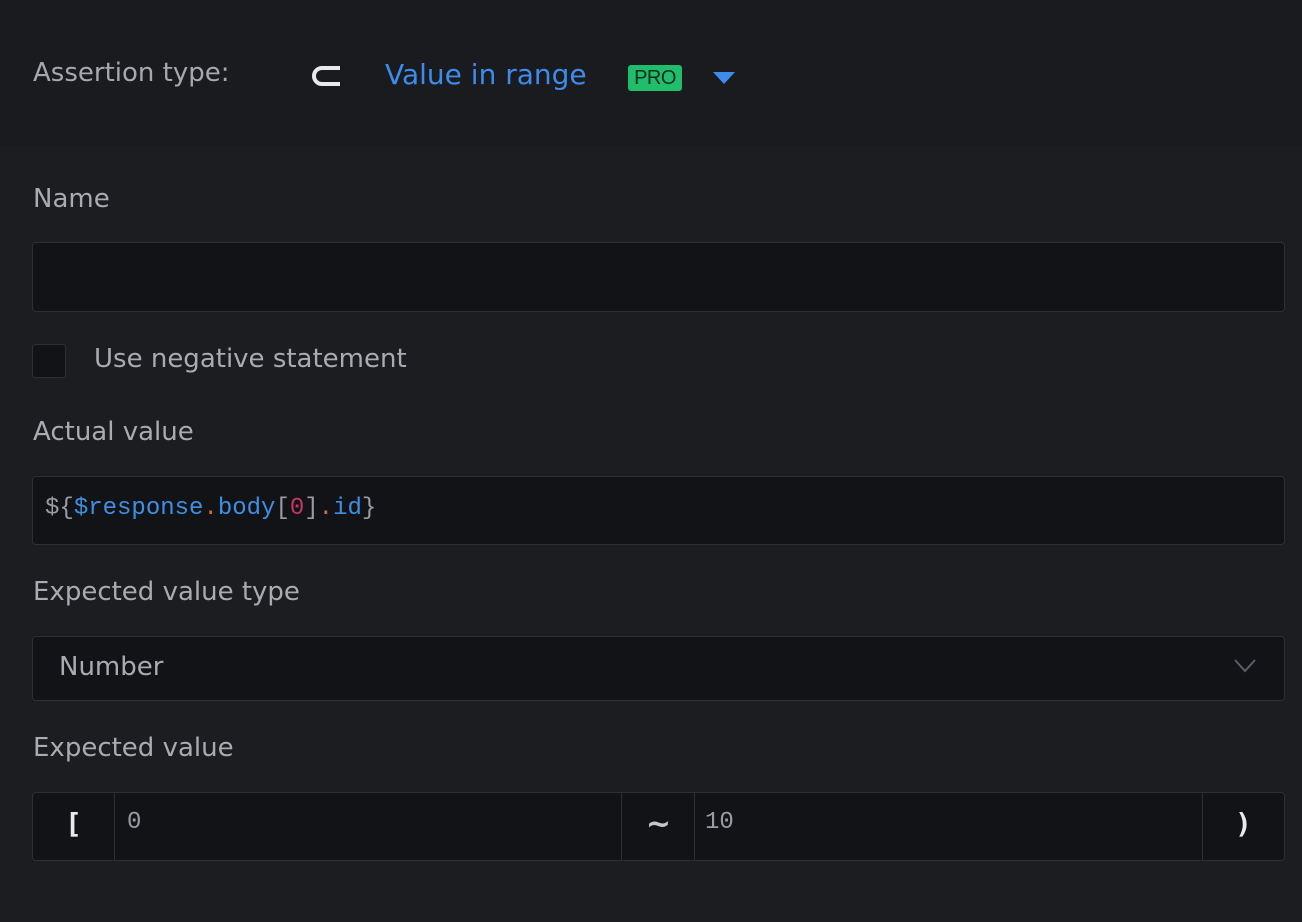  What do you see at coordinates (326, 76) in the screenshot?
I see `subset-icon` at bounding box center [326, 76].